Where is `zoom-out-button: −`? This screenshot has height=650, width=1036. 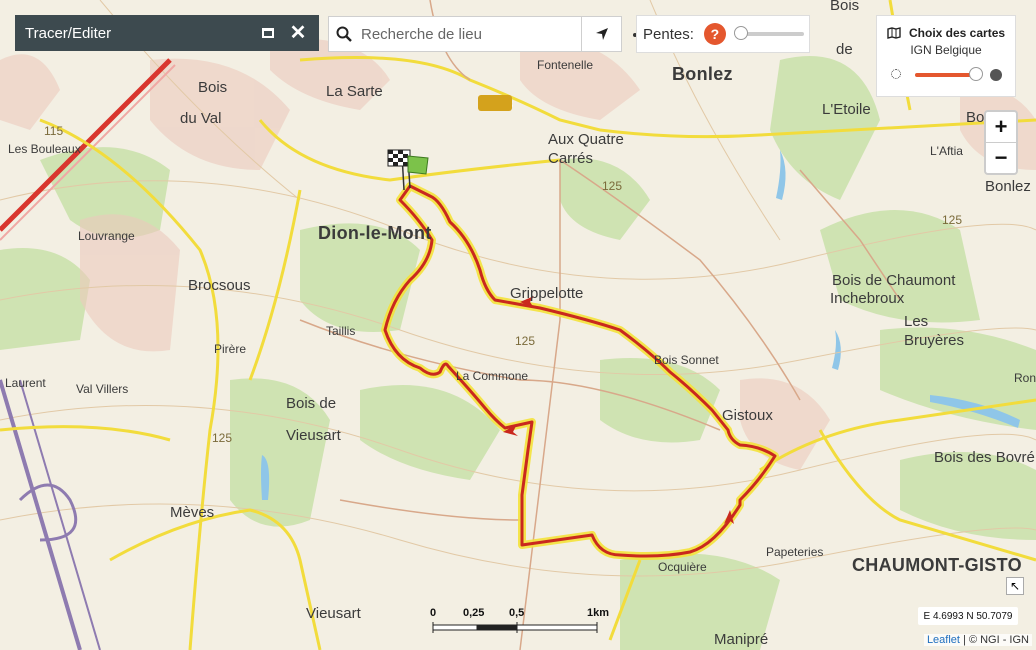 zoom-out-button: − is located at coordinates (1001, 158).